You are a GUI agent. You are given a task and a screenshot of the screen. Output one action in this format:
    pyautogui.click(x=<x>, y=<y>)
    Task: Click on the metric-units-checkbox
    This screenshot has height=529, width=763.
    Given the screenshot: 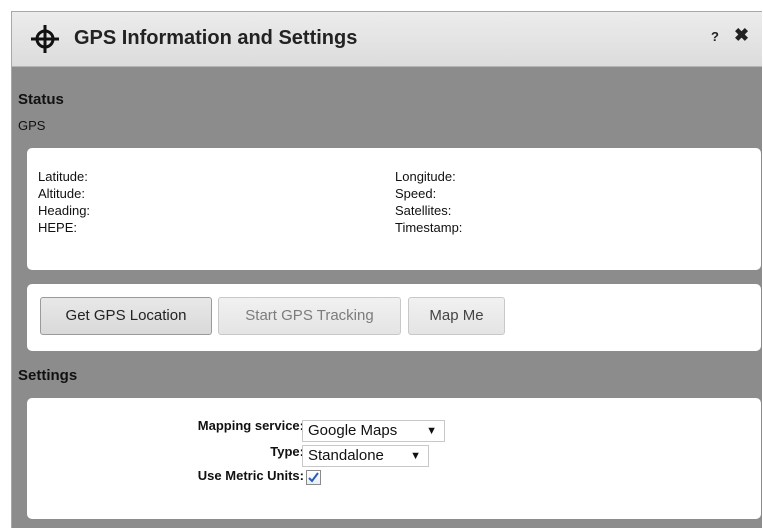 What is the action you would take?
    pyautogui.click(x=313, y=477)
    